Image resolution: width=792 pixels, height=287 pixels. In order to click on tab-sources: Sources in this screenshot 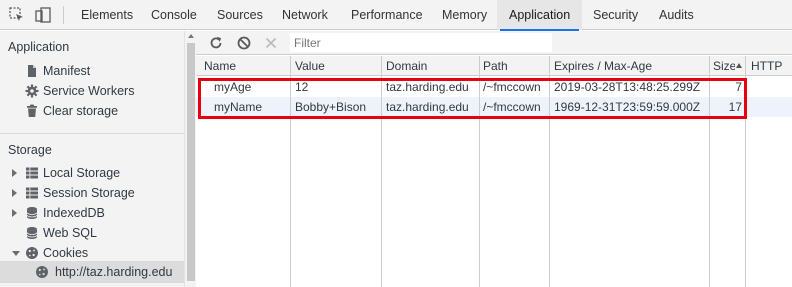, I will do `click(240, 15)`.